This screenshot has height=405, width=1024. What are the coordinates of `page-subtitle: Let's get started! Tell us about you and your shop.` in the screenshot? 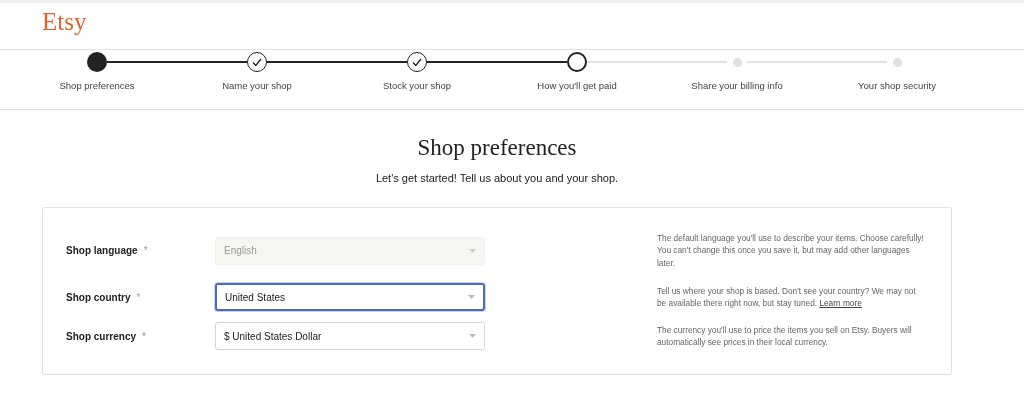 It's located at (497, 178).